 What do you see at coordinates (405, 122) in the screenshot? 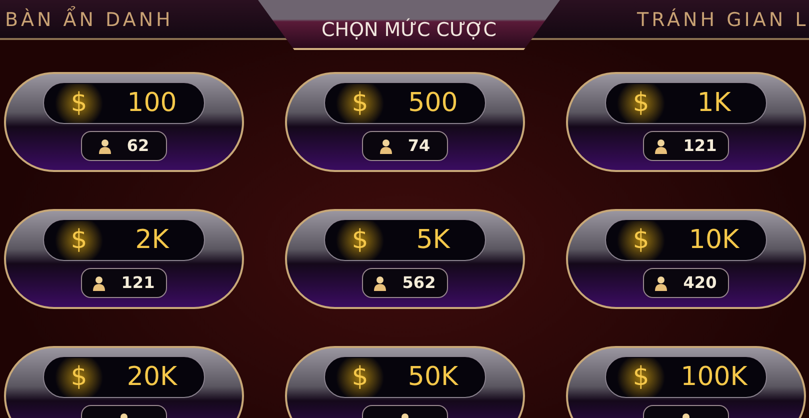
I see `bet-level-card: $ 500 74` at bounding box center [405, 122].